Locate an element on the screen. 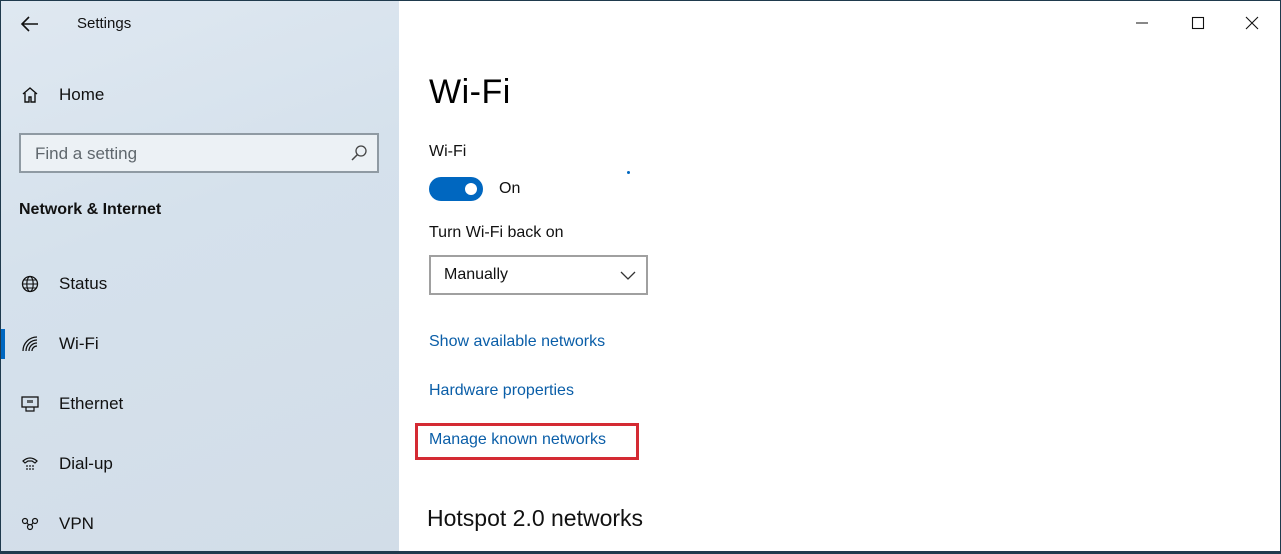 This screenshot has height=554, width=1281. close-button is located at coordinates (1252, 23).